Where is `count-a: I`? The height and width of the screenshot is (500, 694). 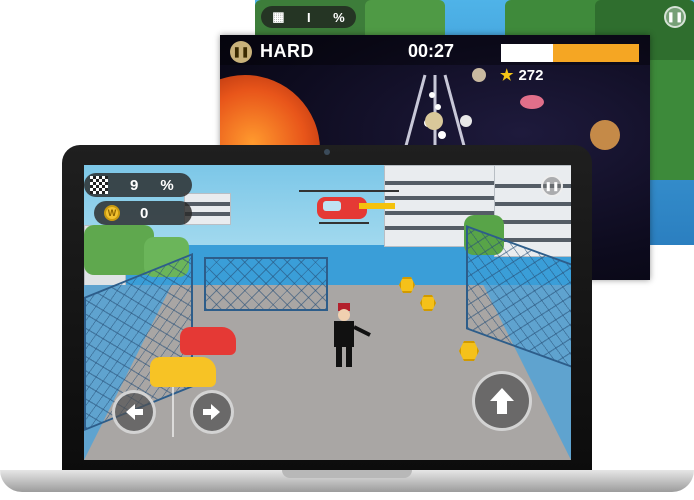
count-a: I is located at coordinates (309, 17).